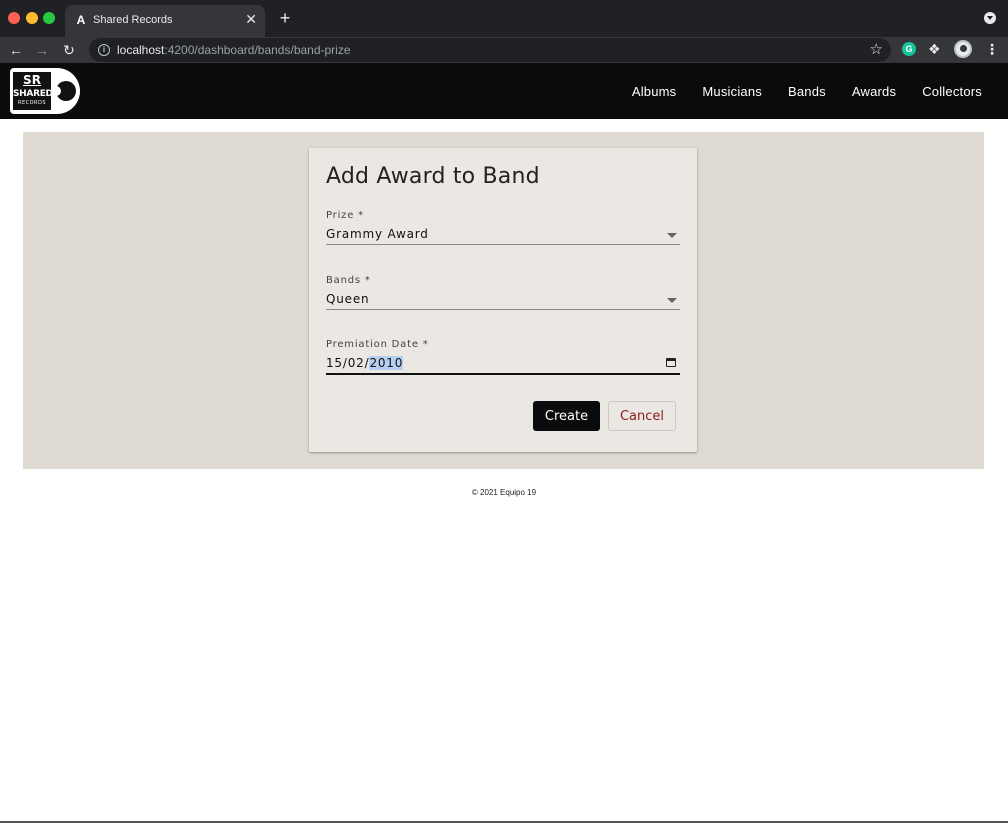 This screenshot has height=824, width=1008. What do you see at coordinates (642, 416) in the screenshot?
I see `cancel-button: Cancel` at bounding box center [642, 416].